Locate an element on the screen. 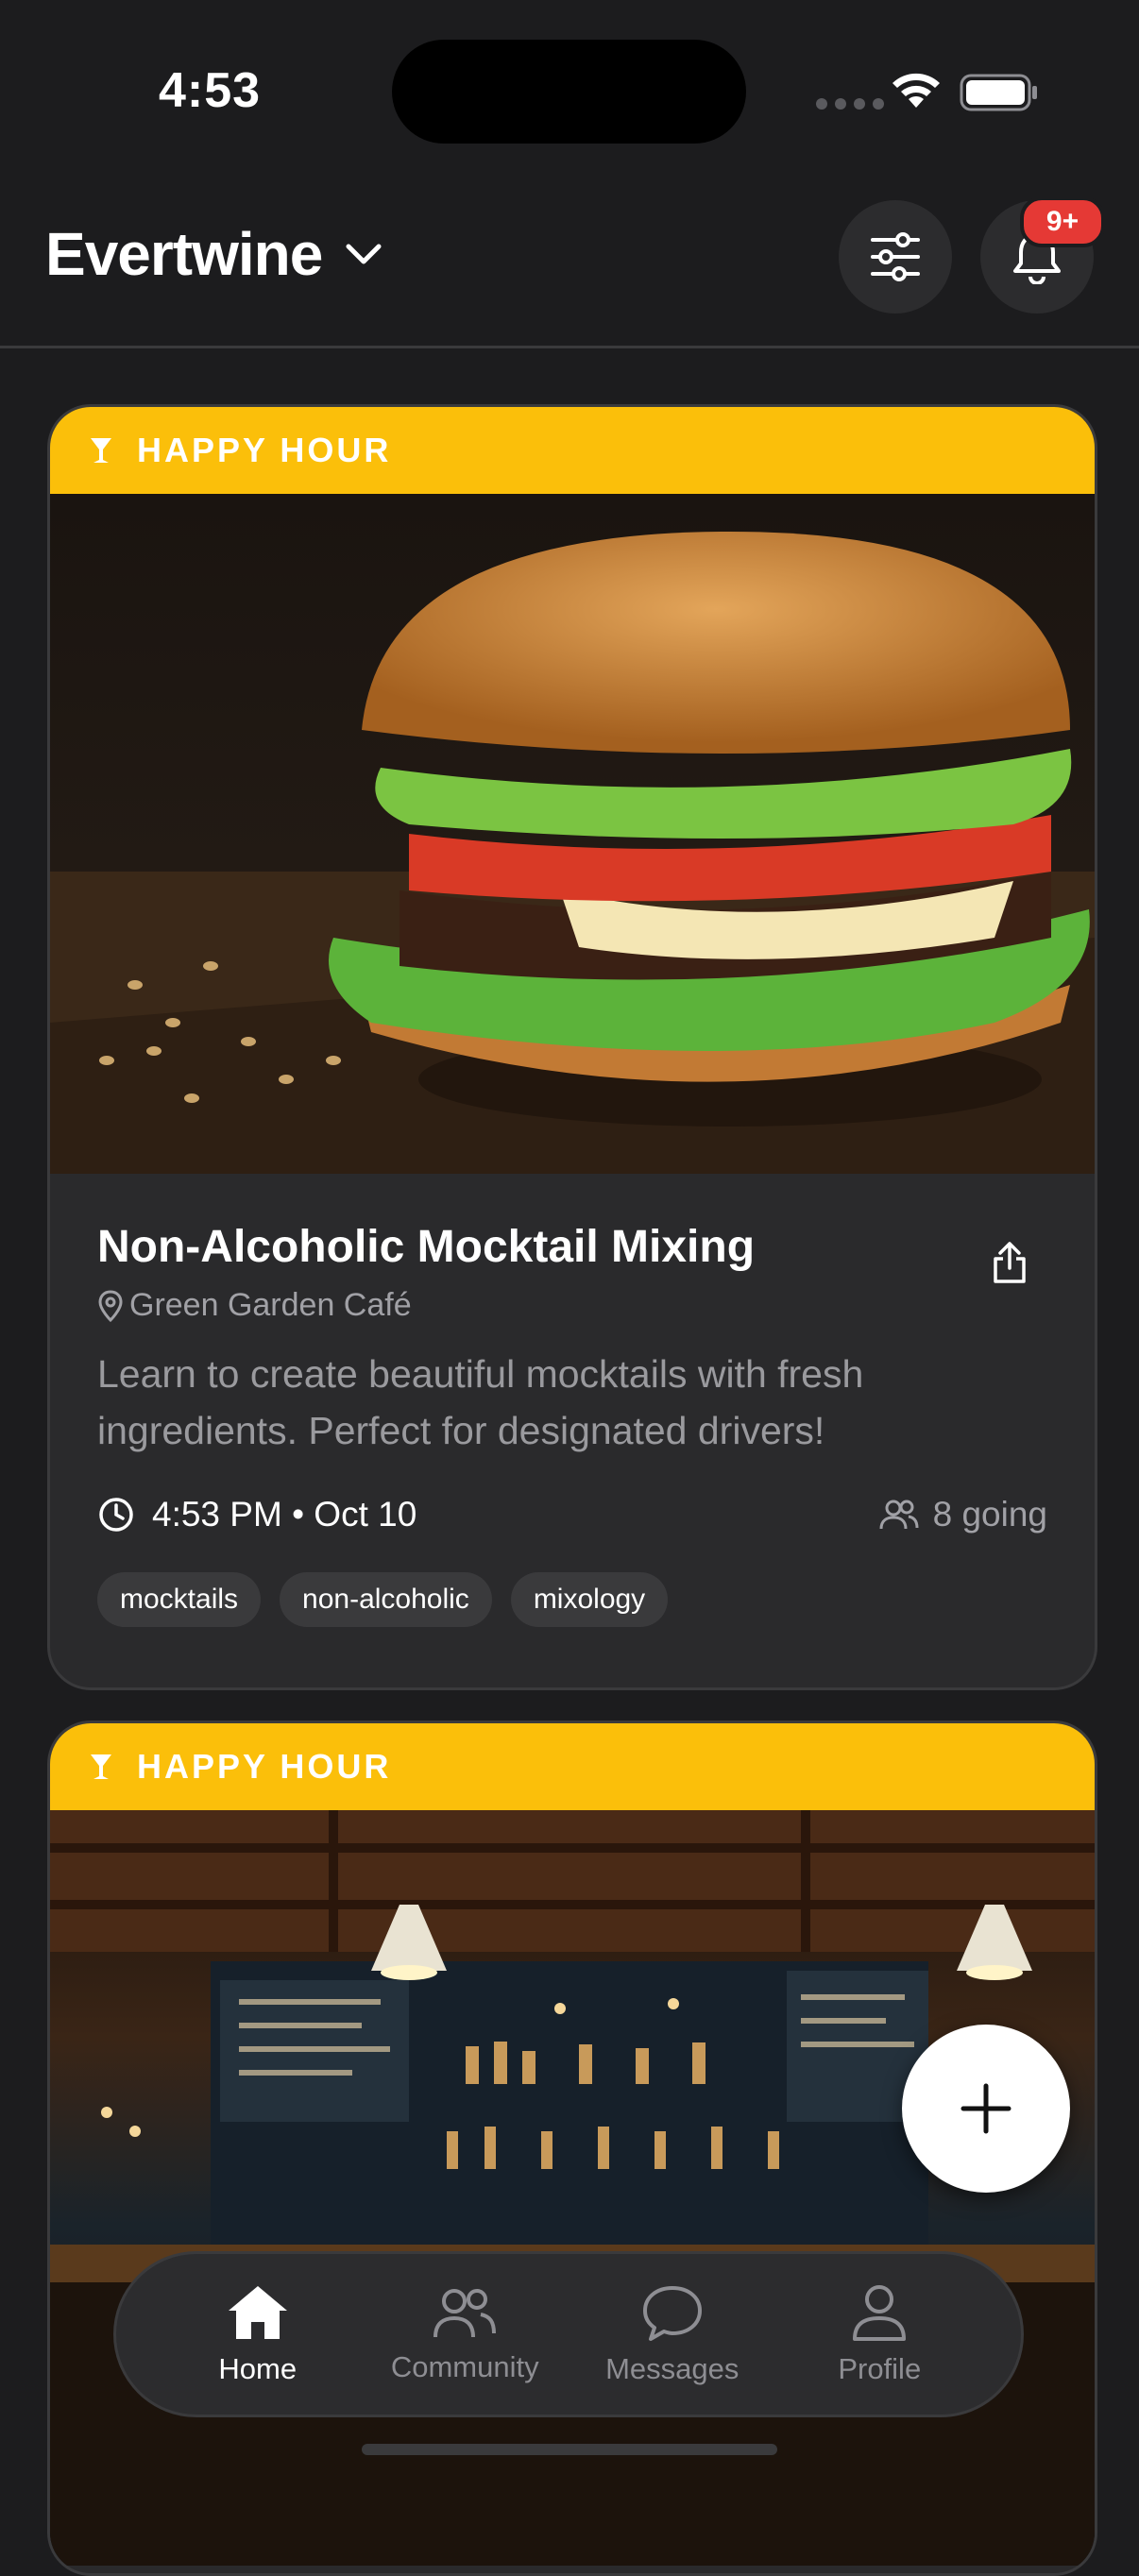 The image size is (1139, 2576). tag-chip: non-alcoholic is located at coordinates (386, 1599).